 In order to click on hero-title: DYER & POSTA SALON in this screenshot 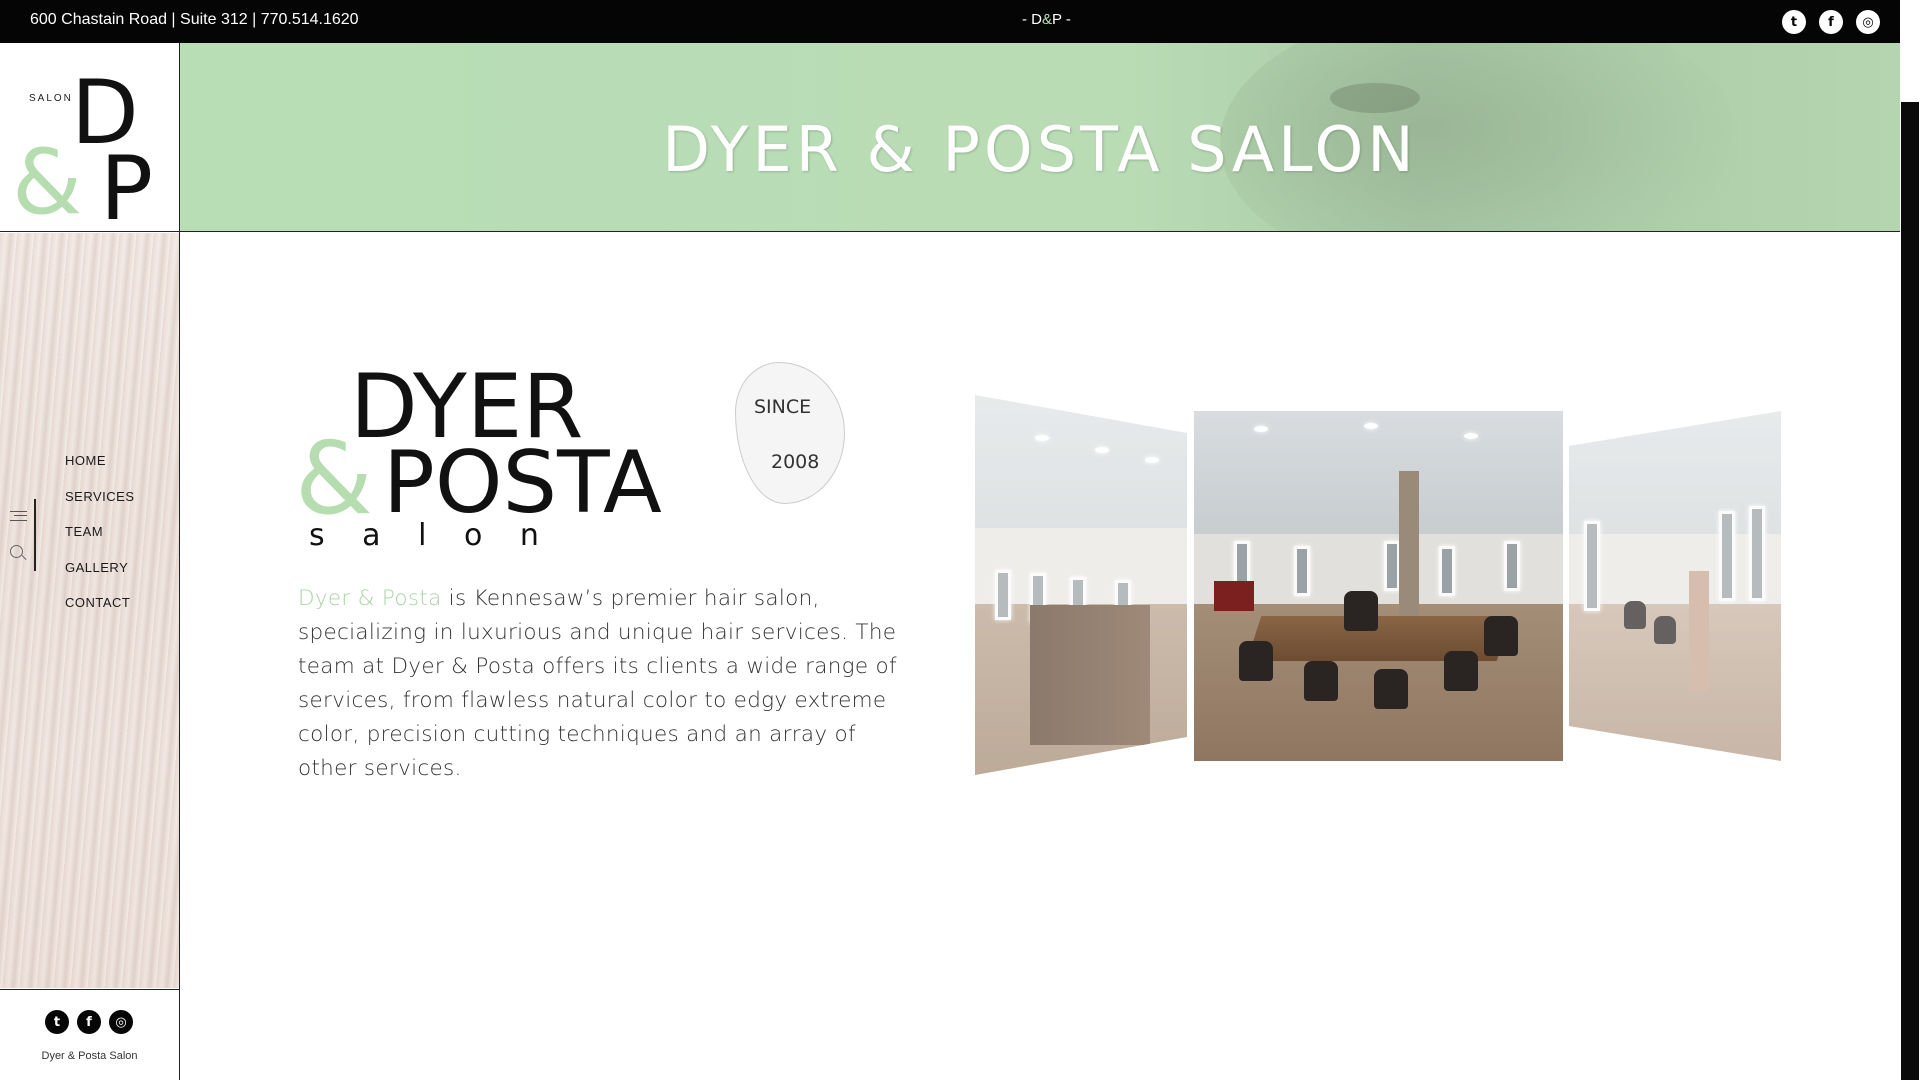, I will do `click(1040, 149)`.